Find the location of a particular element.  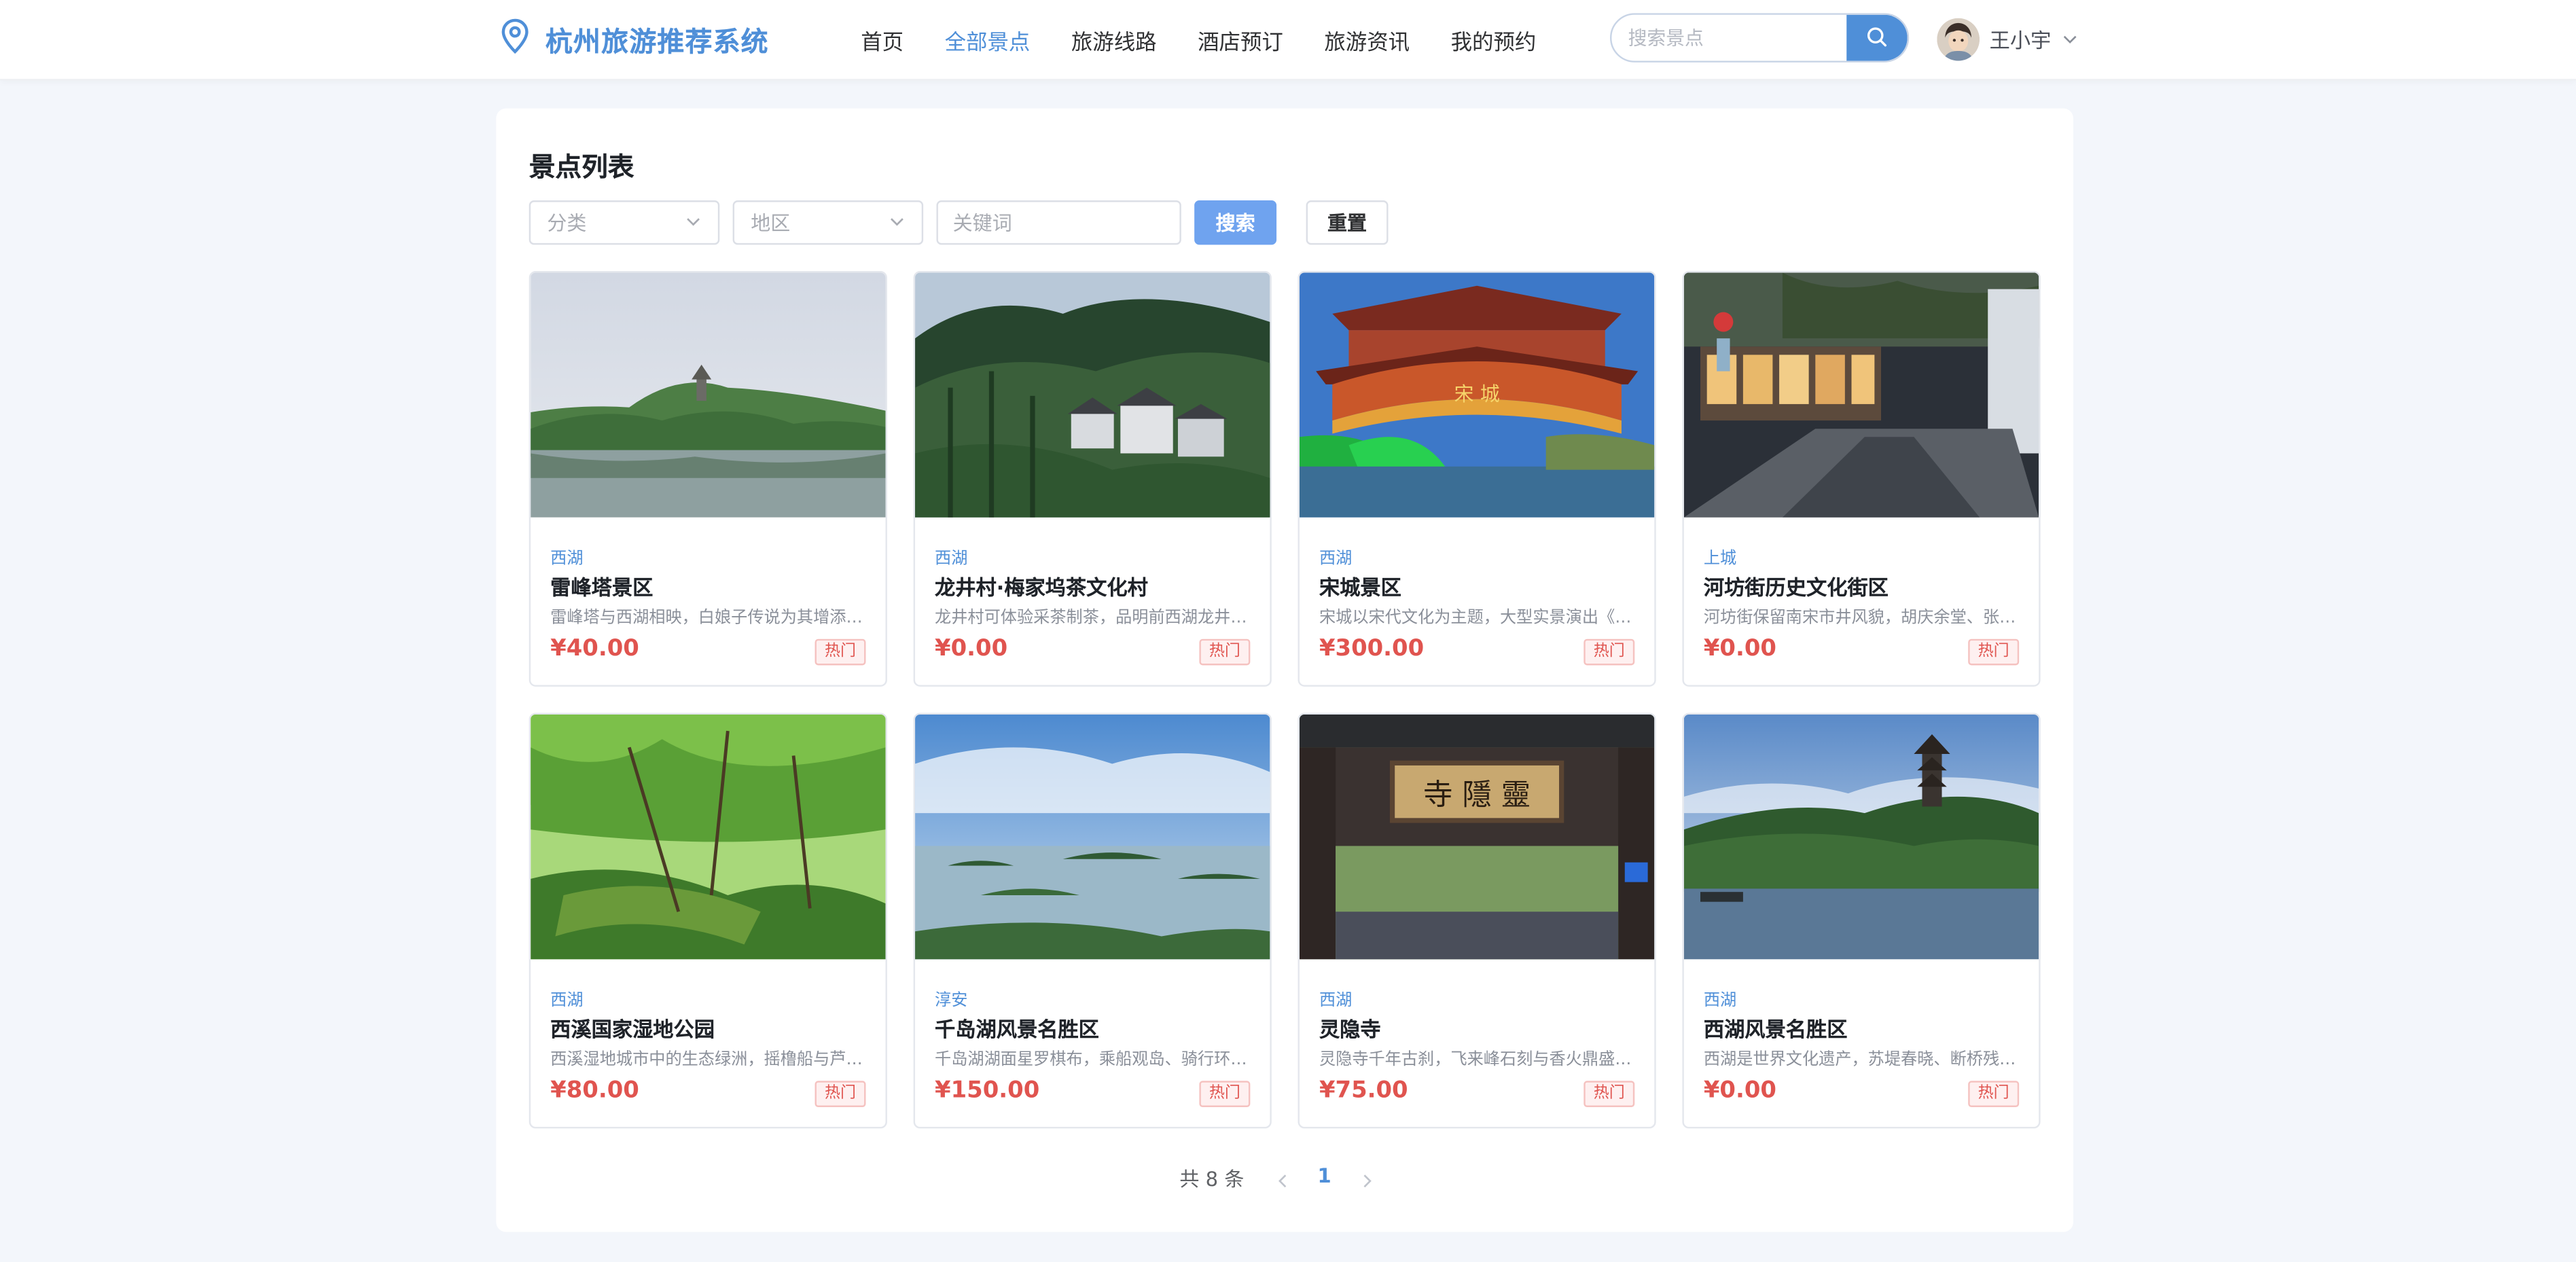

user-name: 王小宇 is located at coordinates (2021, 40).